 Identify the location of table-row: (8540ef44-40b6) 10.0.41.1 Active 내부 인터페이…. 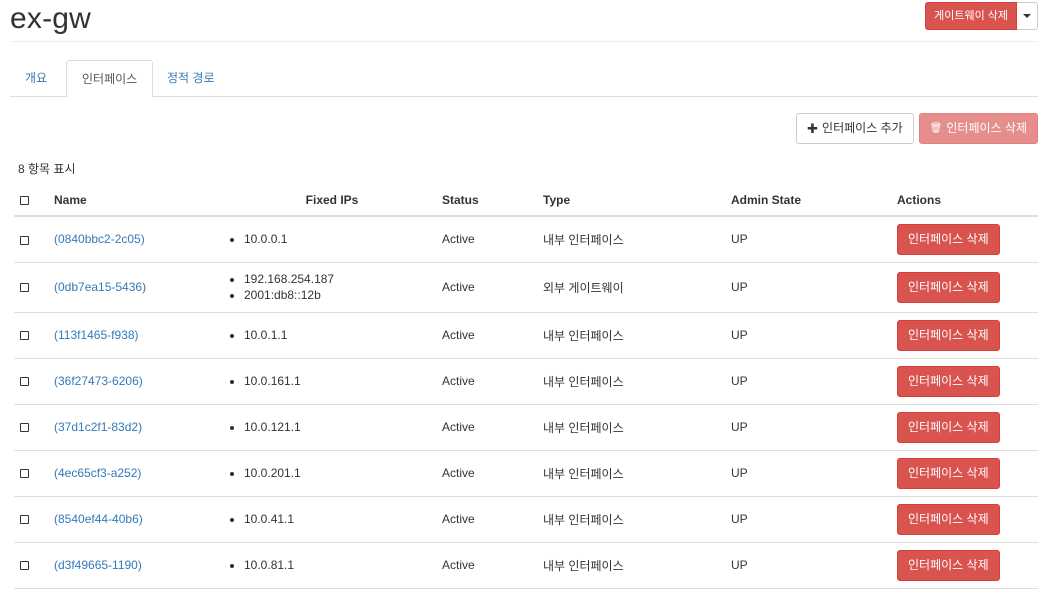
(526, 519).